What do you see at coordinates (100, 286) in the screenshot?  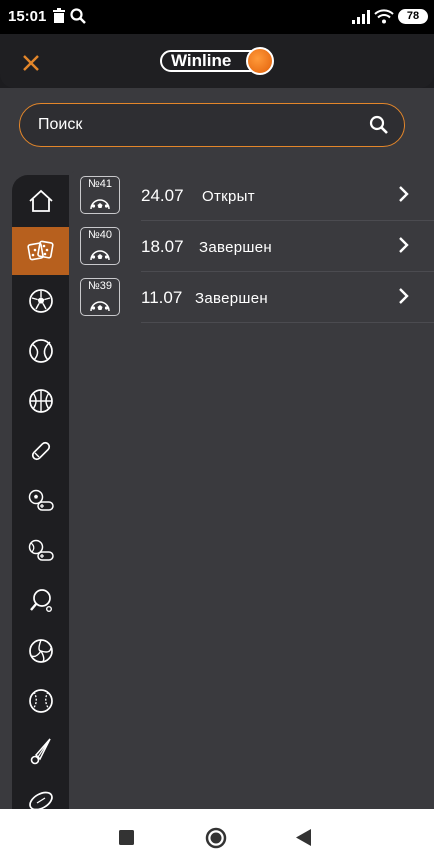 I see `round-number: №39` at bounding box center [100, 286].